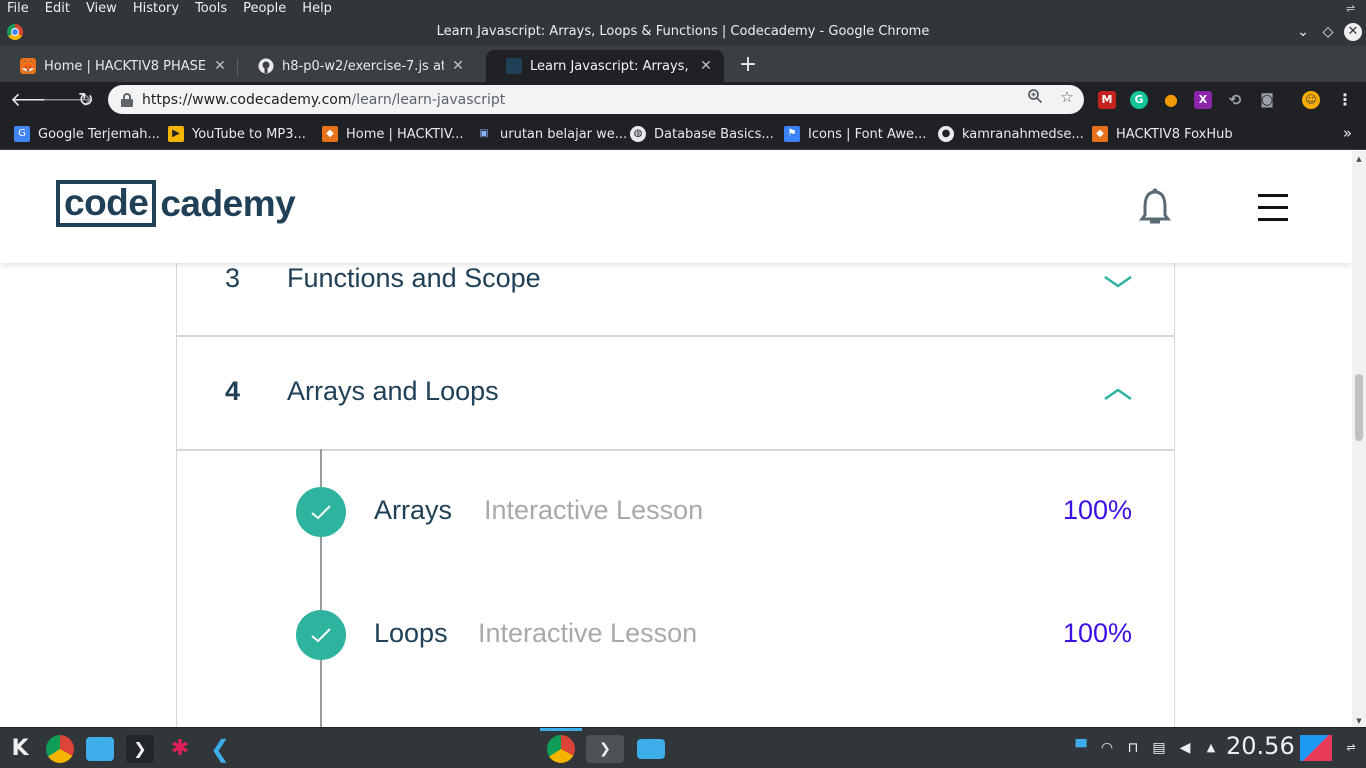  I want to click on wifi-icon: ◠, so click(1107, 748).